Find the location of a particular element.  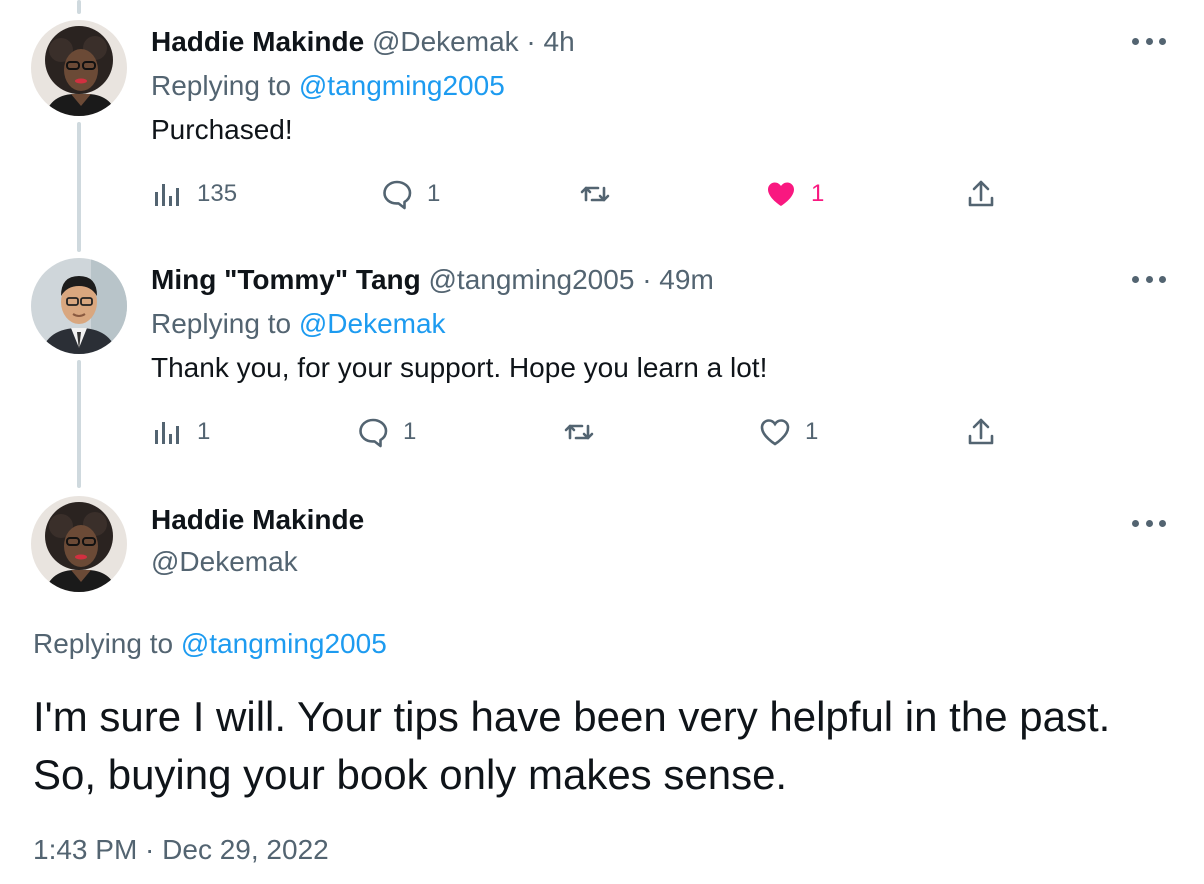

tweet-header: Ming "Tommy" Tang @tangming2005 · 49m is located at coordinates (432, 280).